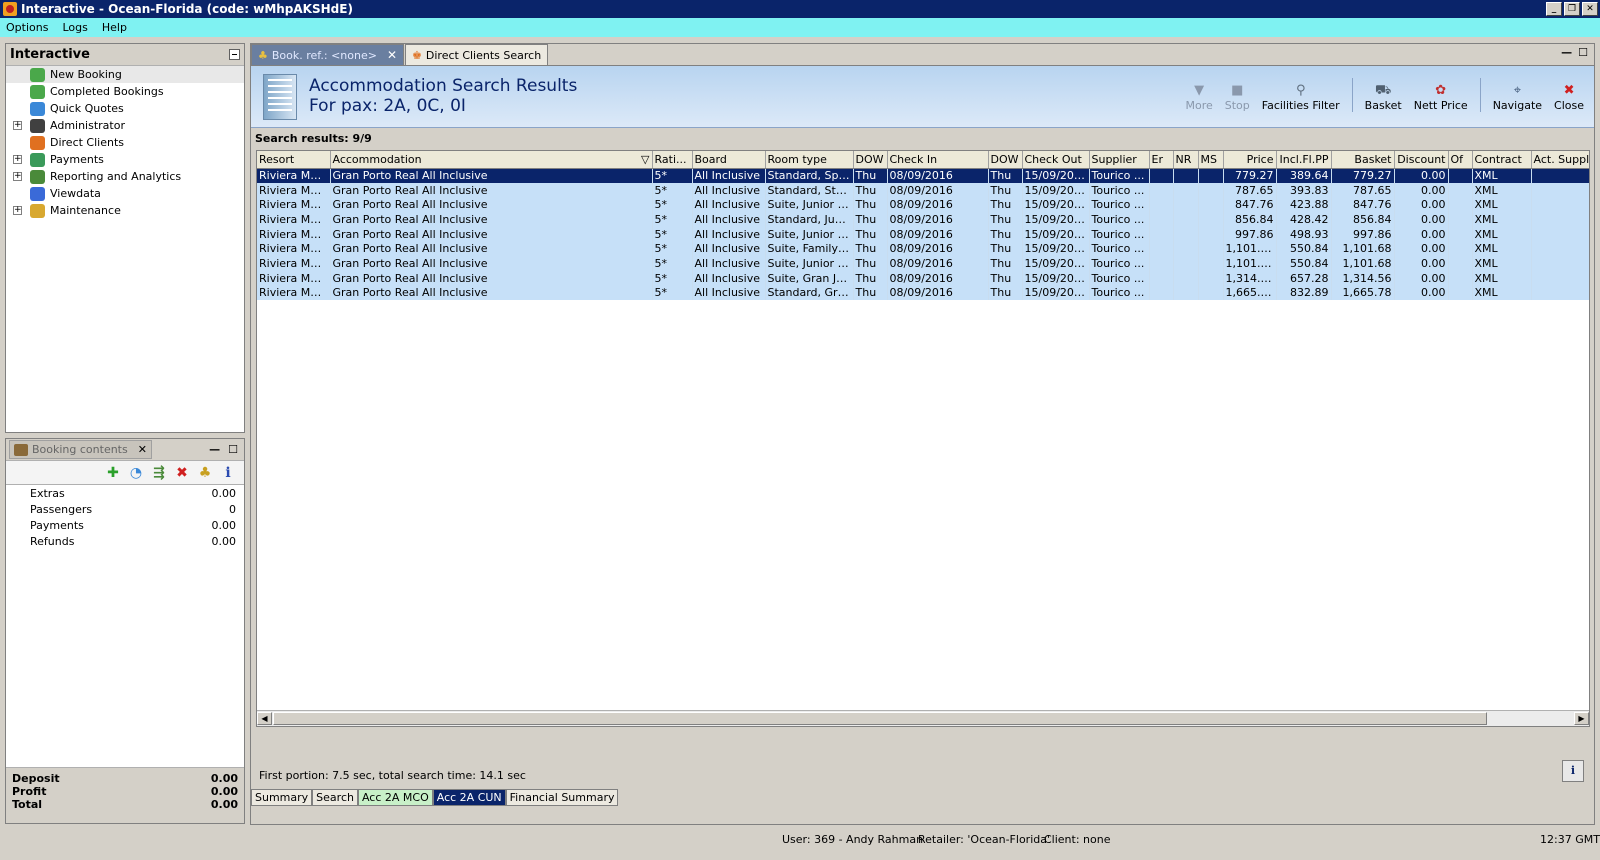 The width and height of the screenshot is (1600, 860). I want to click on column-header: Check In, so click(938, 160).